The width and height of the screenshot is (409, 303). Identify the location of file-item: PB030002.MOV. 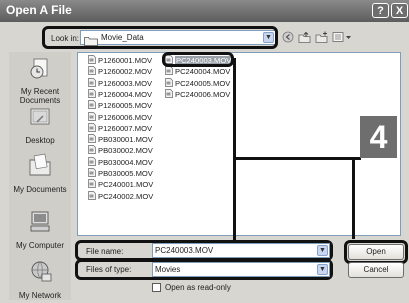
(120, 150).